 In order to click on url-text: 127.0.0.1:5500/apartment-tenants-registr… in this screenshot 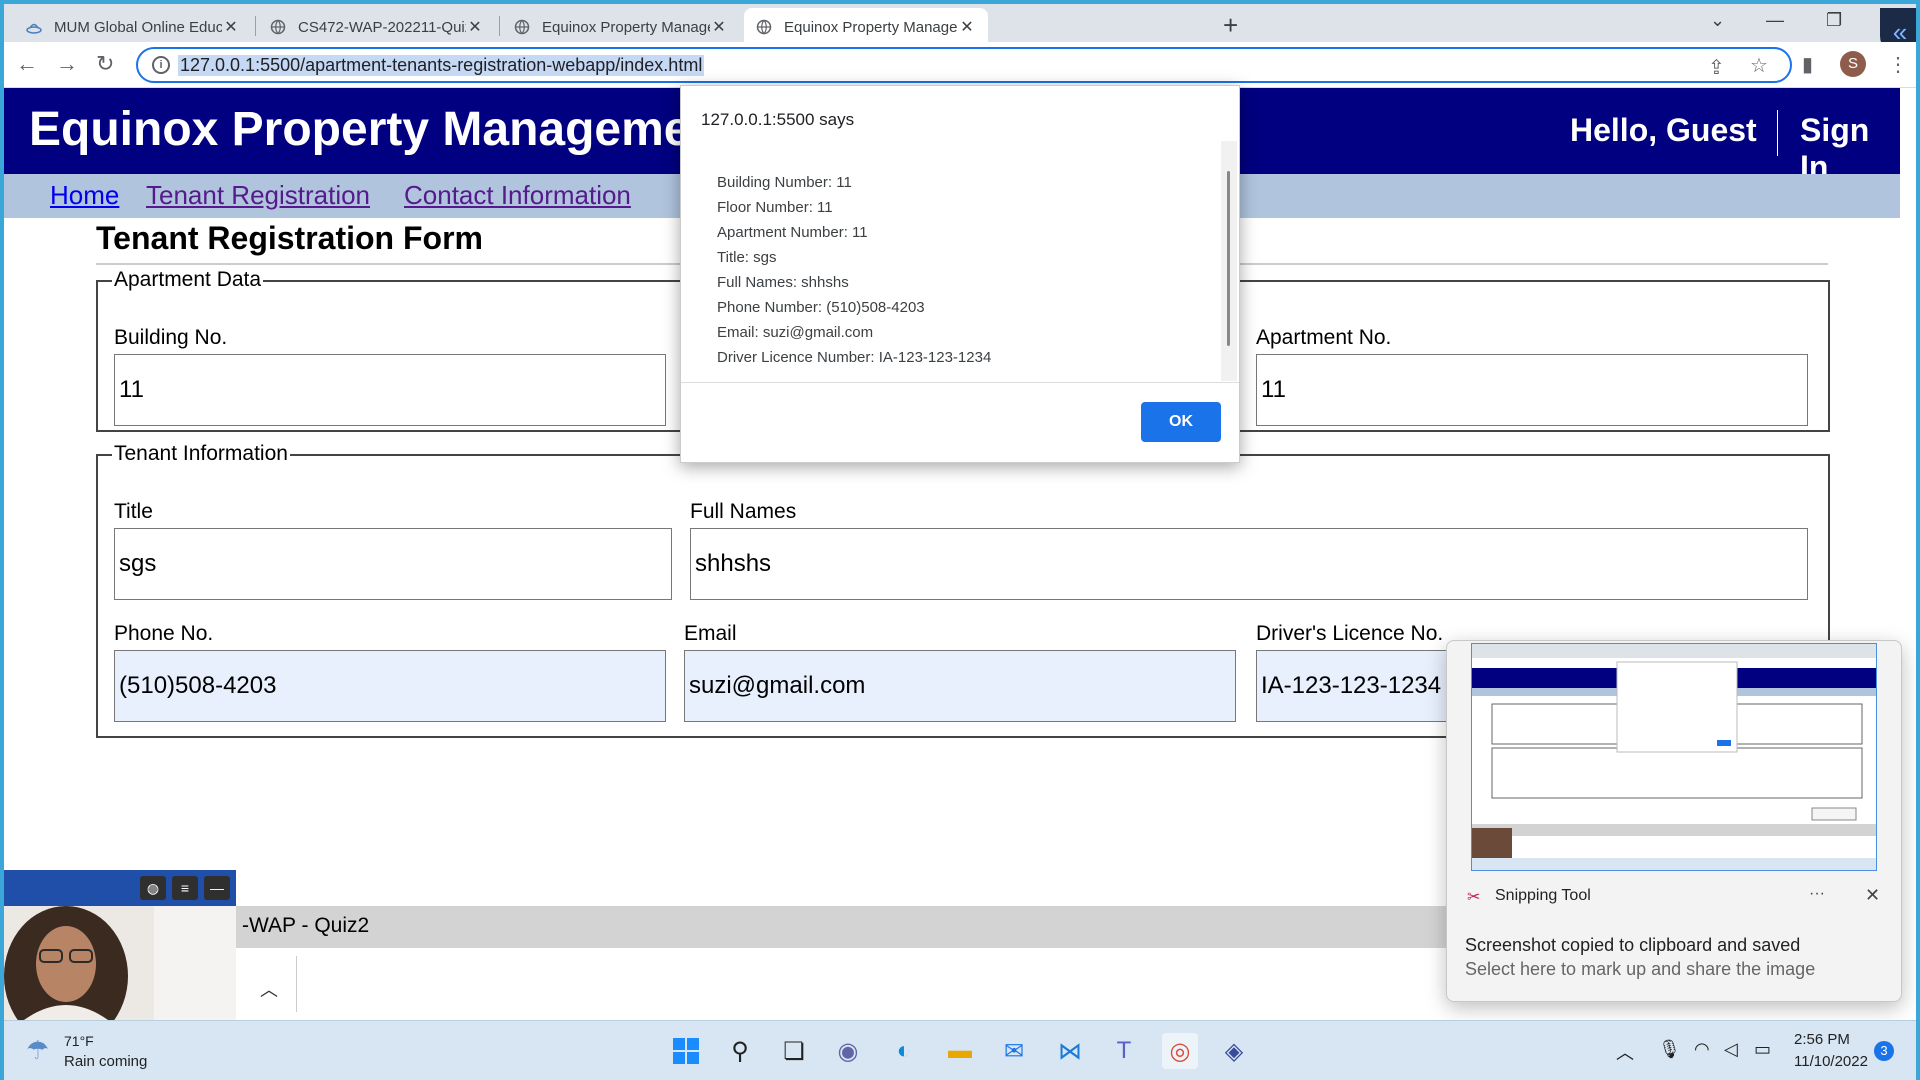, I will do `click(441, 65)`.